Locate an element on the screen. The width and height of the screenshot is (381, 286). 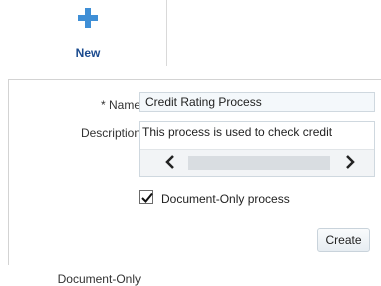
scroll-left-icon is located at coordinates (170, 162).